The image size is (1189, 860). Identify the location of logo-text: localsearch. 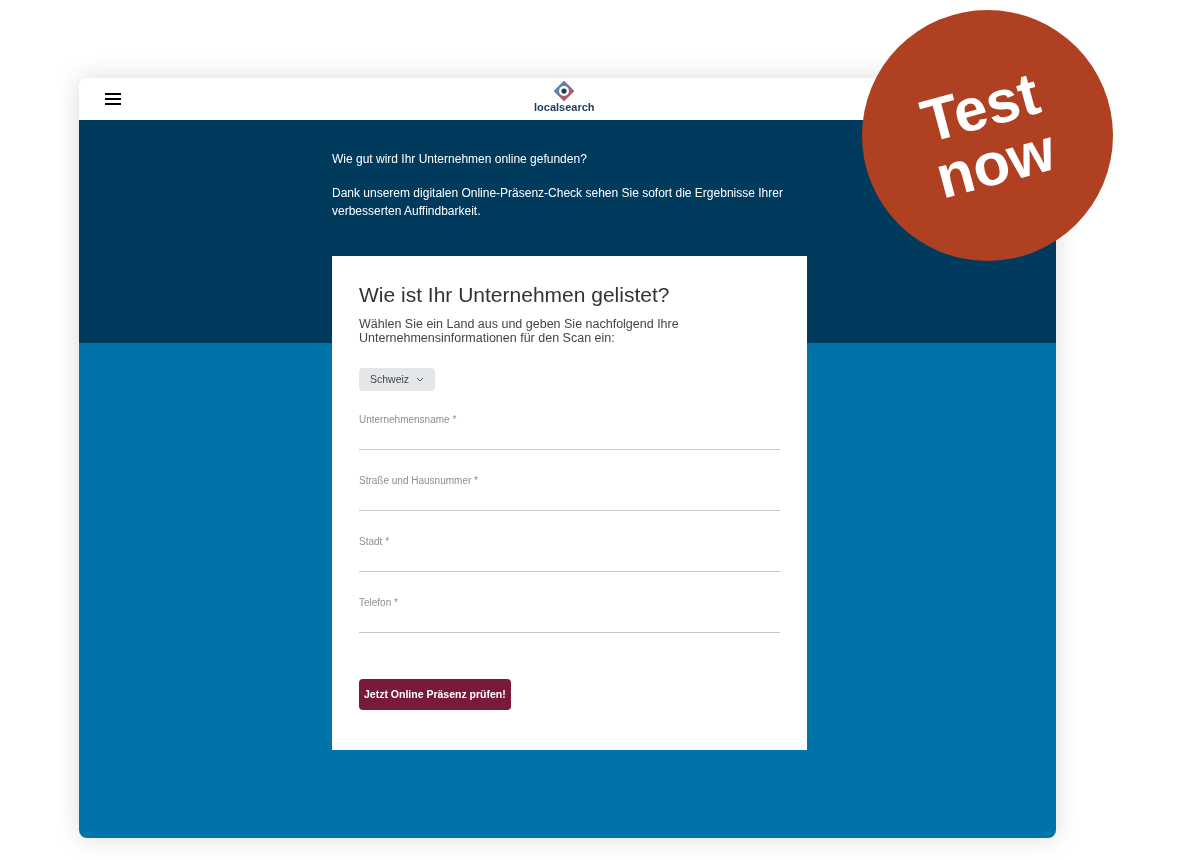
(564, 107).